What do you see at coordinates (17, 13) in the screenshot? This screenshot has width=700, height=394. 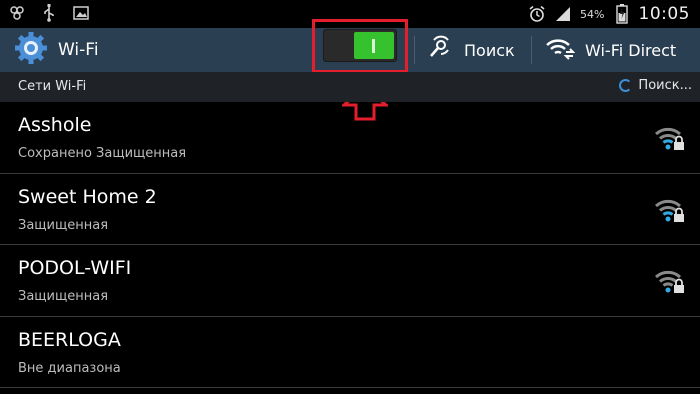 I see `usb-settings-icon` at bounding box center [17, 13].